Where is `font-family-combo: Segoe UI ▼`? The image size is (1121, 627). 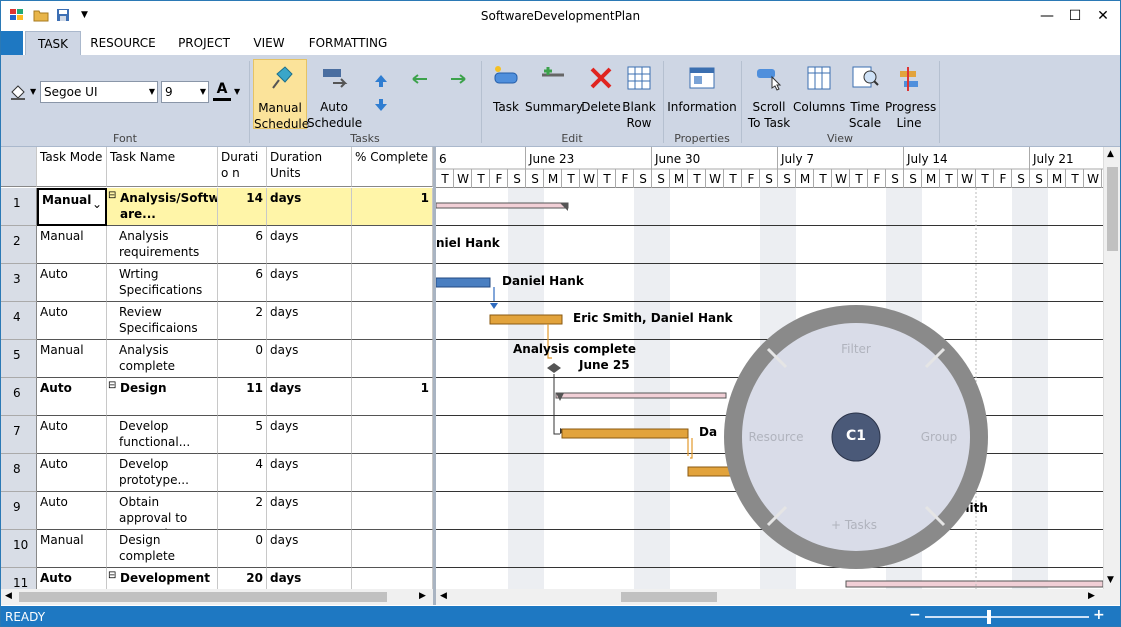
font-family-combo: Segoe UI ▼ is located at coordinates (99, 92).